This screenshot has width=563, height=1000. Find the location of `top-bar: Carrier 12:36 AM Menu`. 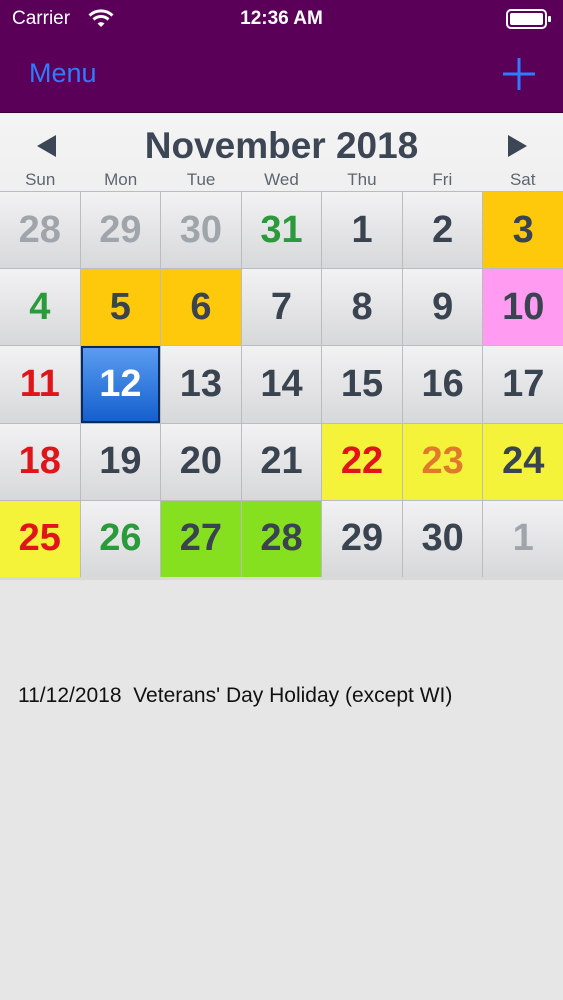

top-bar: Carrier 12:36 AM Menu is located at coordinates (281, 56).